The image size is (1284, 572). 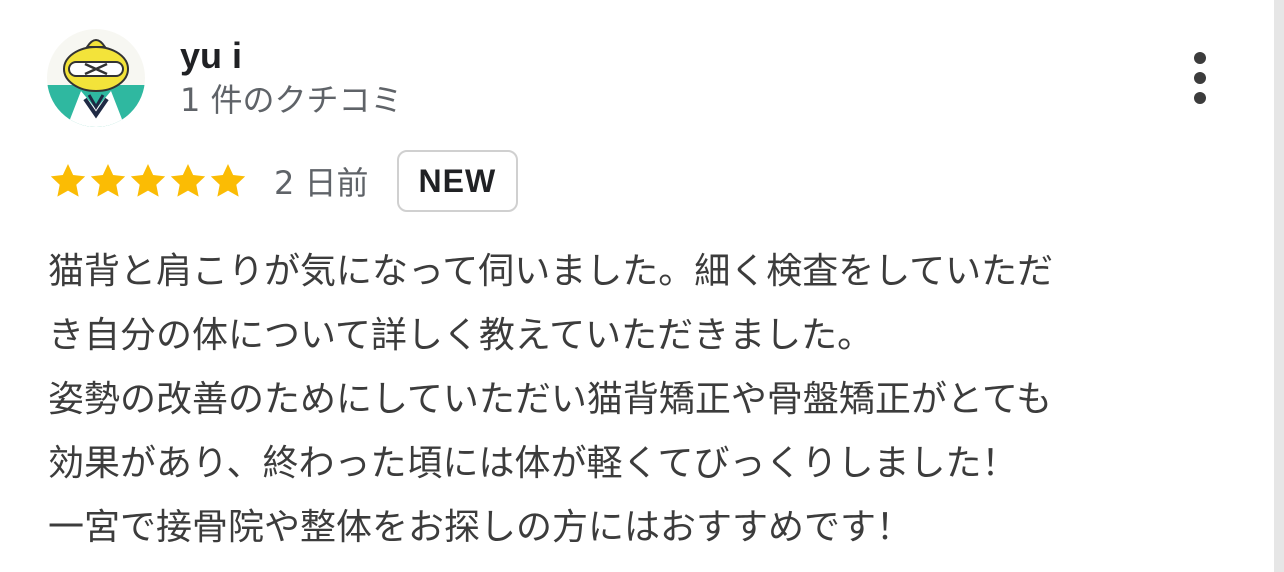 What do you see at coordinates (211, 56) in the screenshot?
I see `reviewer-name: yu i` at bounding box center [211, 56].